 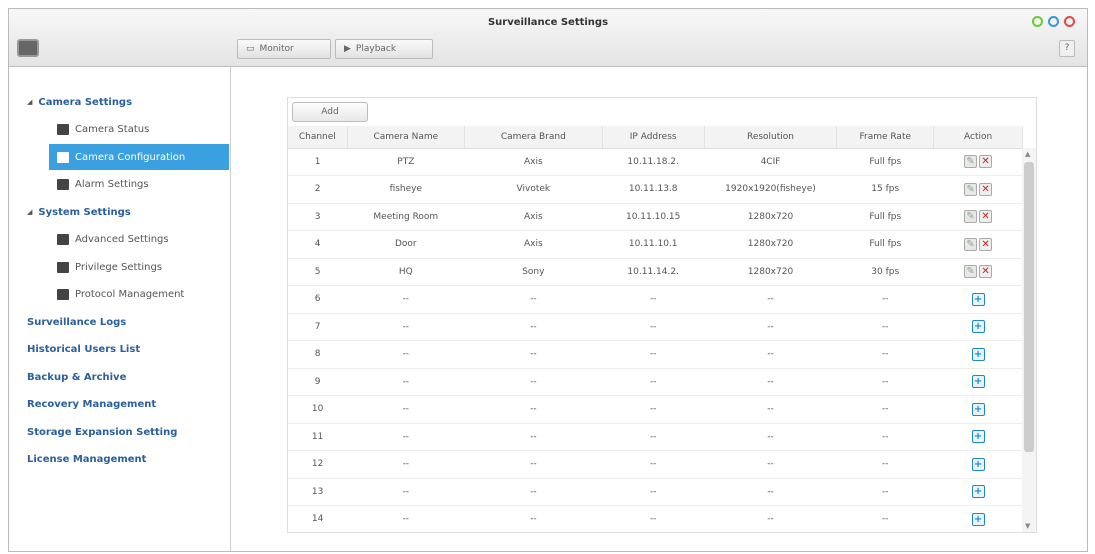 What do you see at coordinates (885, 189) in the screenshot?
I see `table-cell: 15 fps` at bounding box center [885, 189].